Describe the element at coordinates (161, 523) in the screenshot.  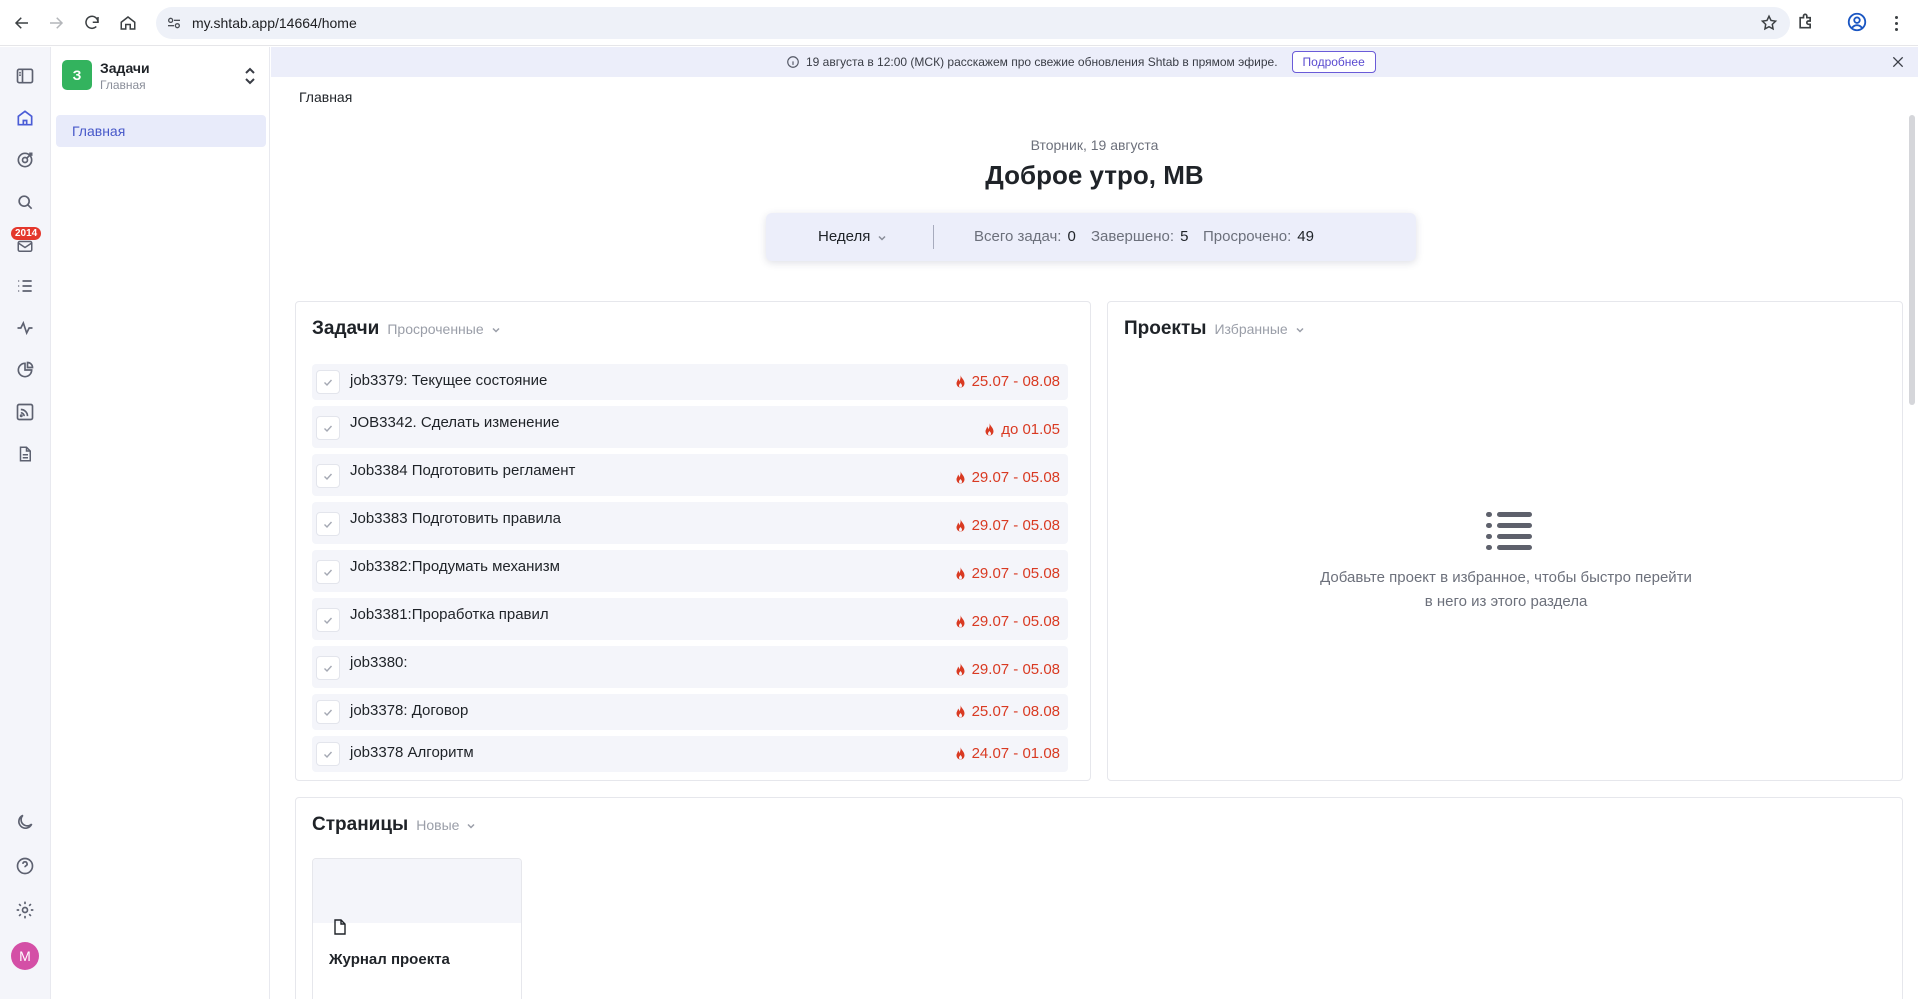
I see `sidebar: З Задачи Главная Главная` at that location.